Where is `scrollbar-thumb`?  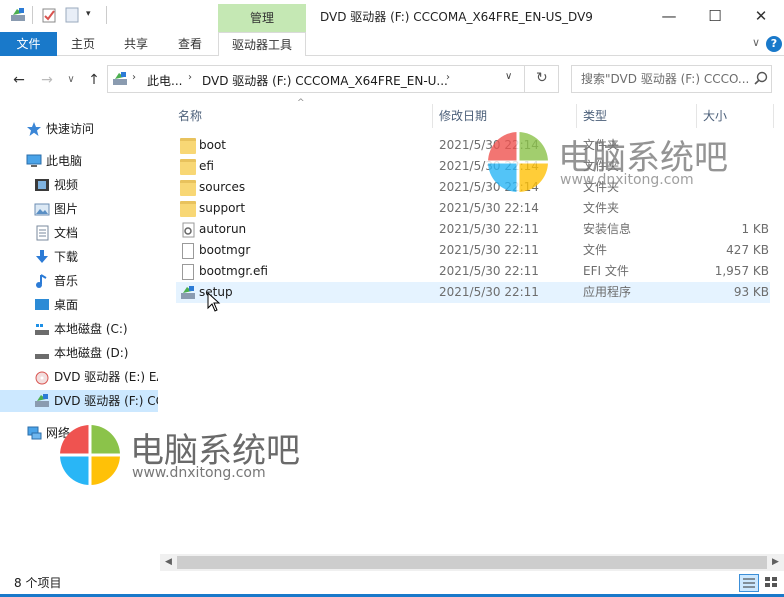
scrollbar-thumb is located at coordinates (472, 562).